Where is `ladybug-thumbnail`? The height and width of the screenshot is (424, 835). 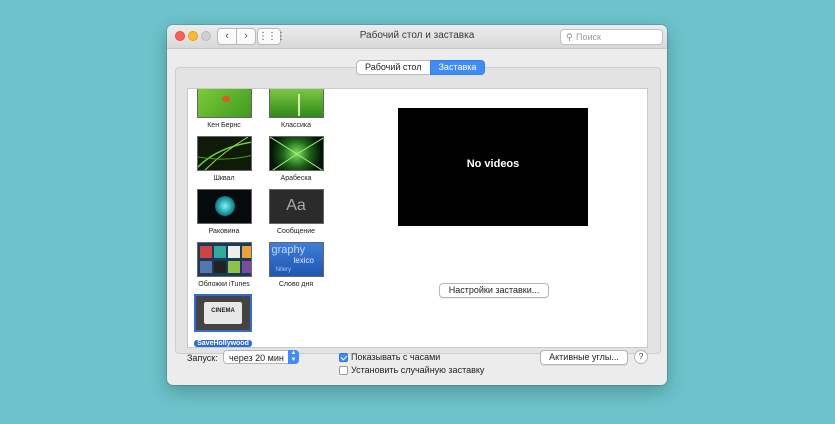 ladybug-thumbnail is located at coordinates (224, 103).